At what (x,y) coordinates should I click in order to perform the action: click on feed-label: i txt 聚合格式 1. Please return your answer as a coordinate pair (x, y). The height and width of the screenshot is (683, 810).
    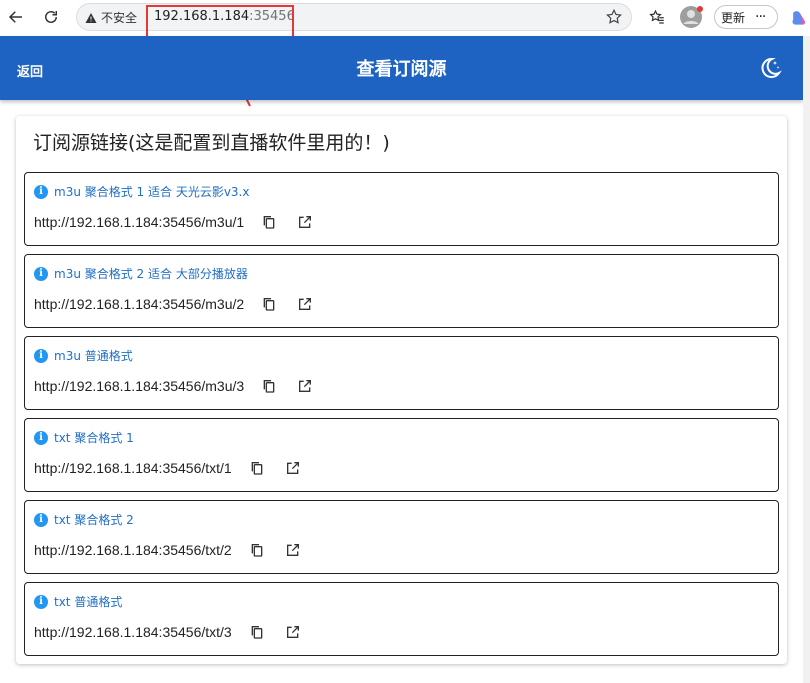
    Looking at the image, I should click on (84, 437).